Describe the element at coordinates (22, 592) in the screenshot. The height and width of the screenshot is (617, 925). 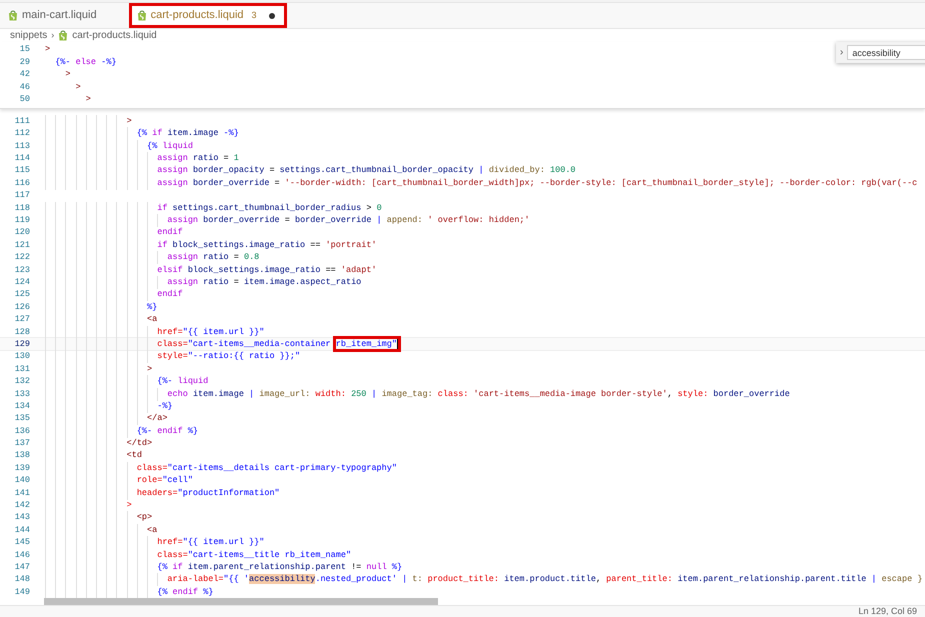
I see `line-number: 149` at that location.